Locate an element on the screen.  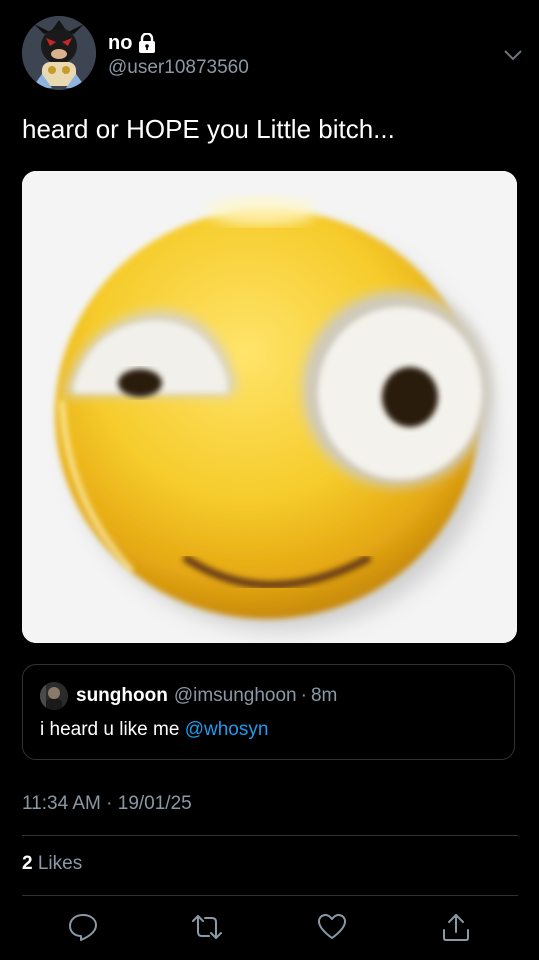
quoted-author-name: sunghoon is located at coordinates (122, 696).